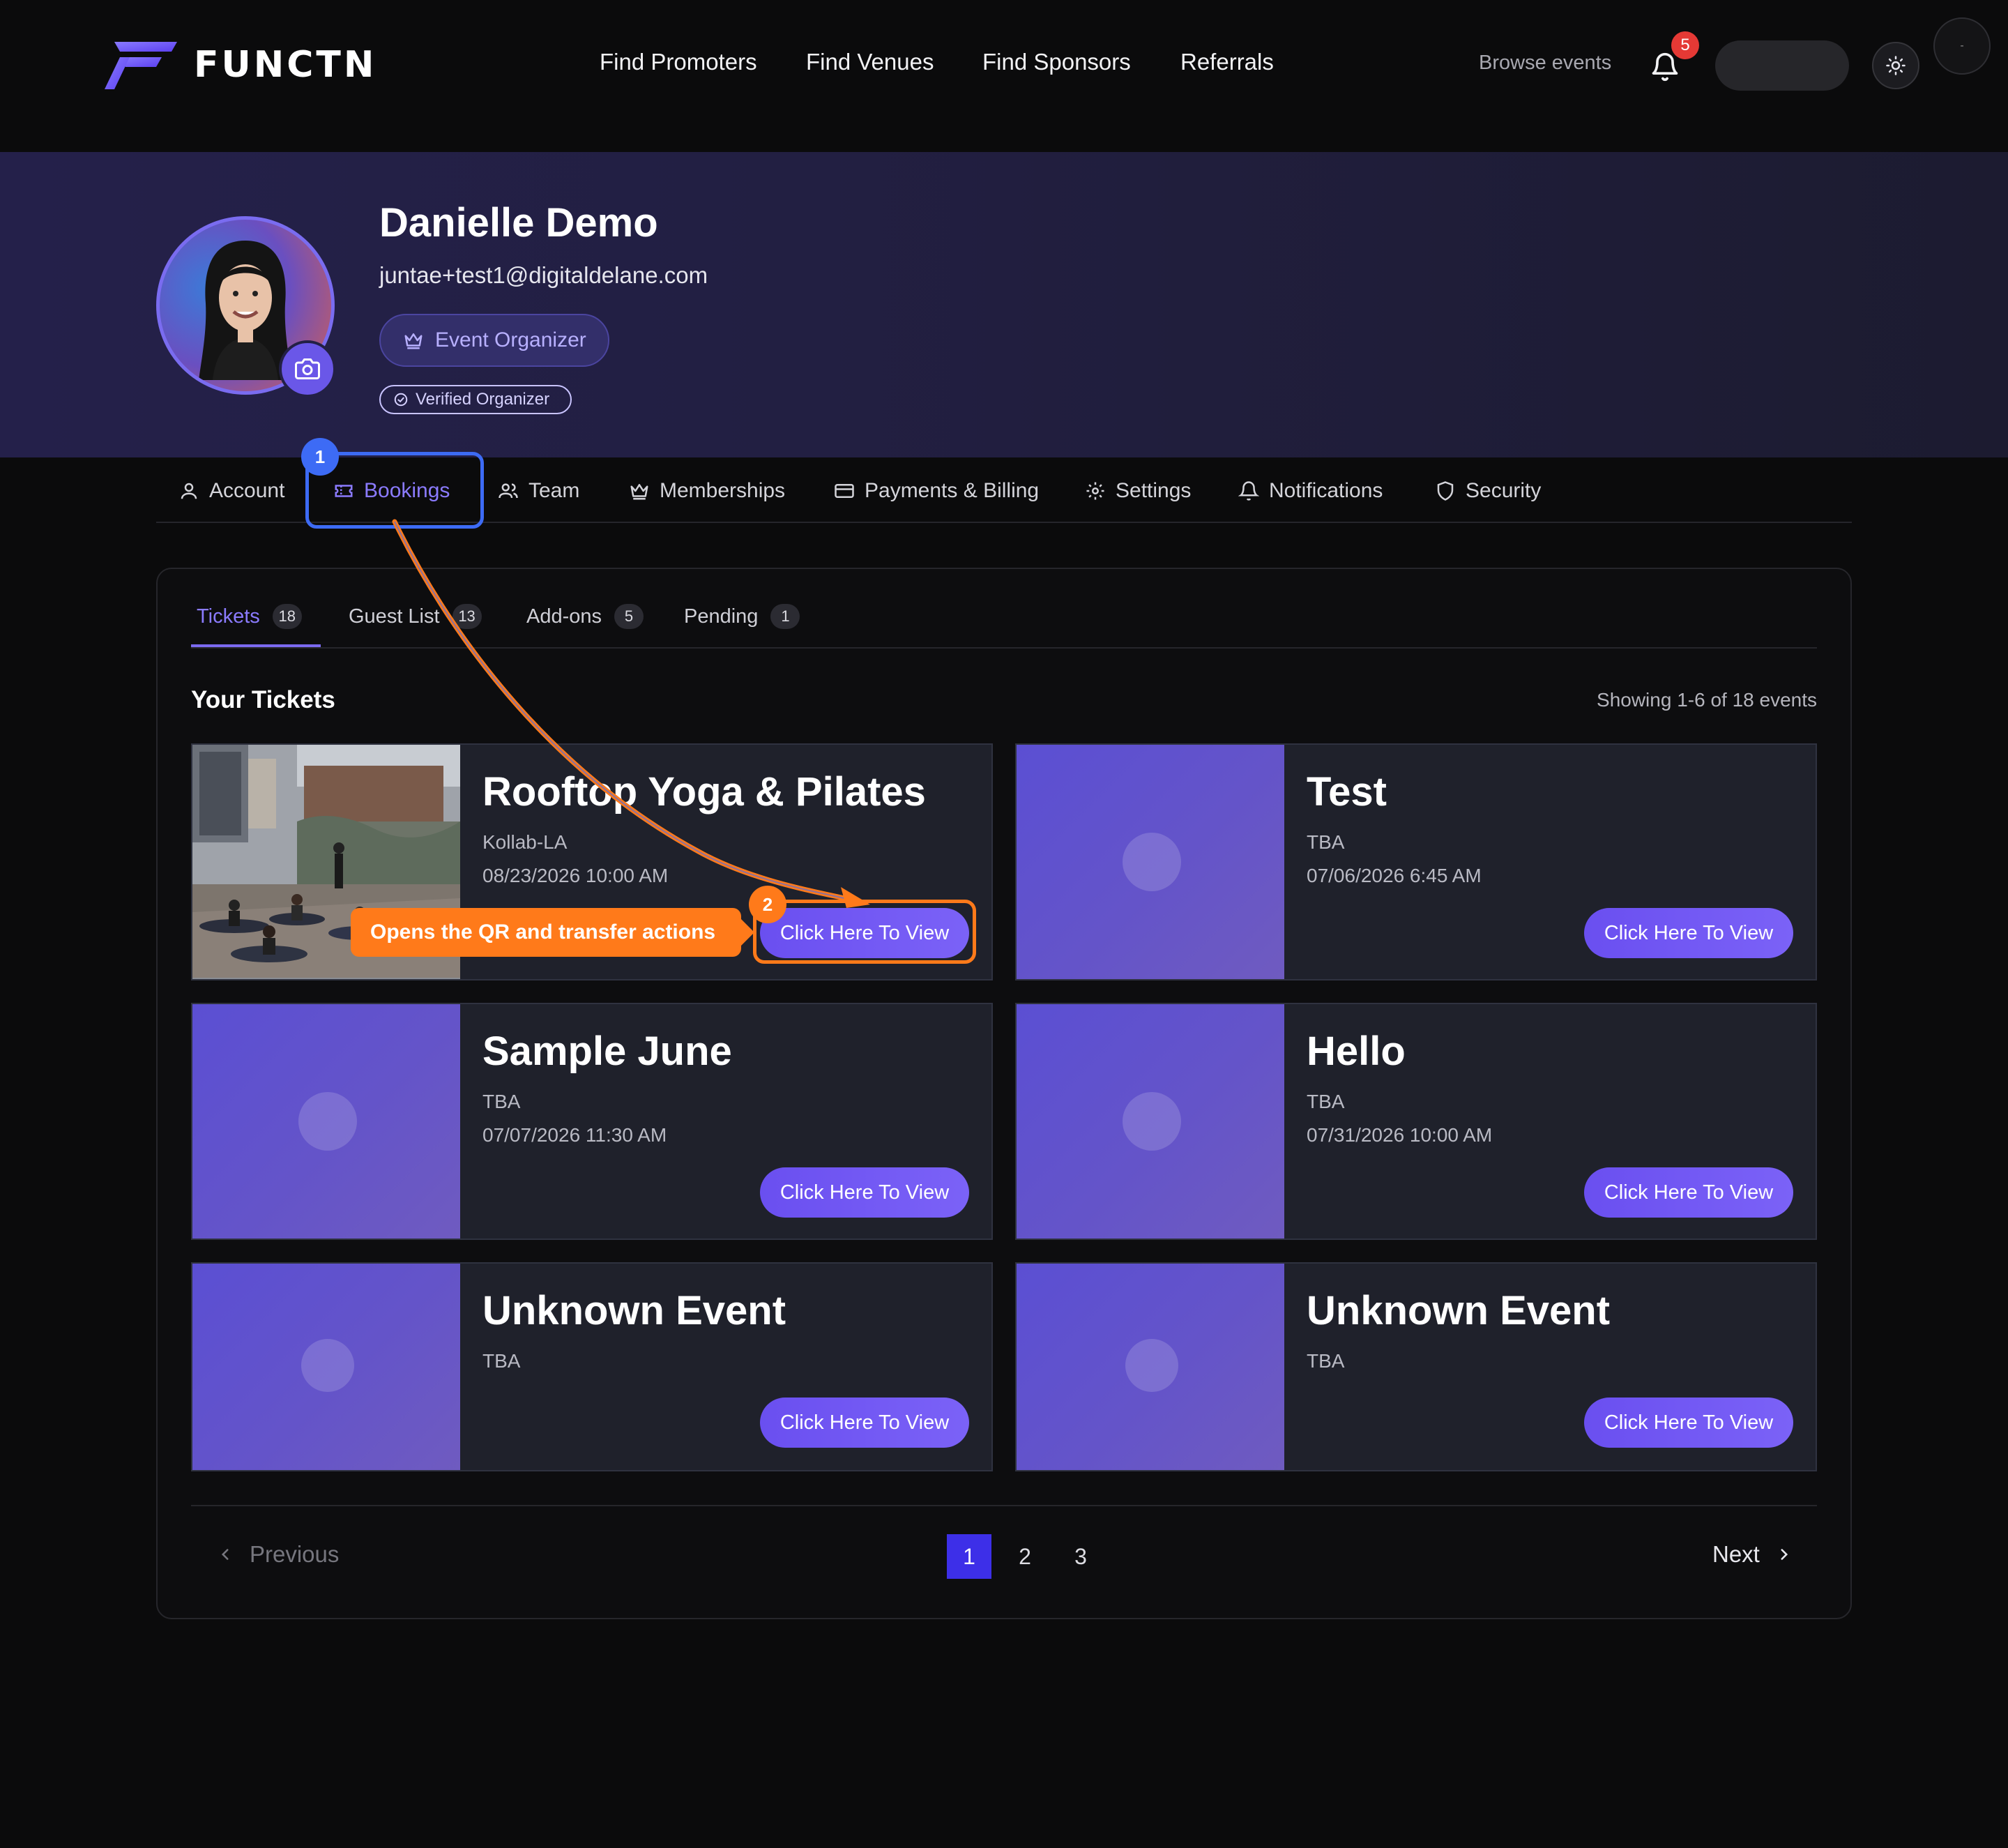  Describe the element at coordinates (1004, 1505) in the screenshot. I see `pagination-divider` at that location.